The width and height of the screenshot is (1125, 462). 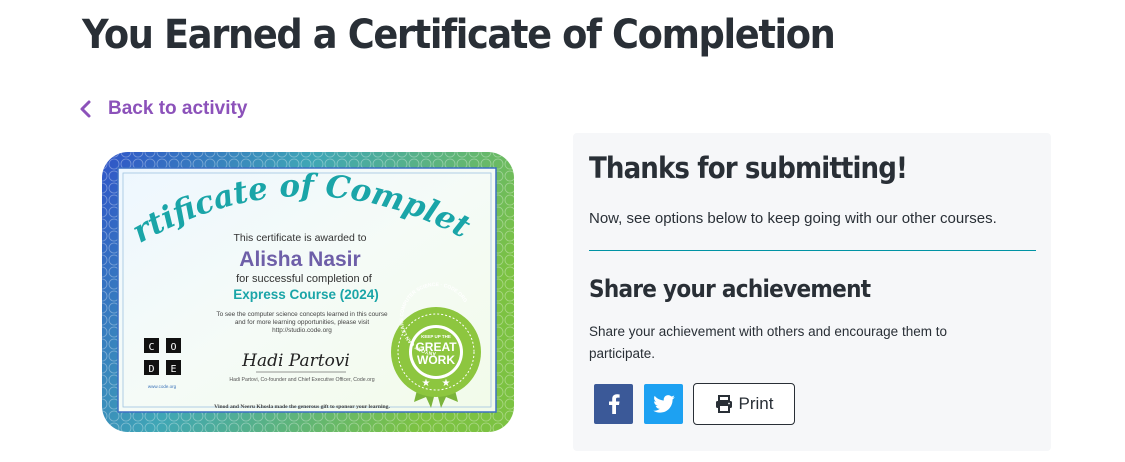 I want to click on svg-text: C, so click(x=151, y=347).